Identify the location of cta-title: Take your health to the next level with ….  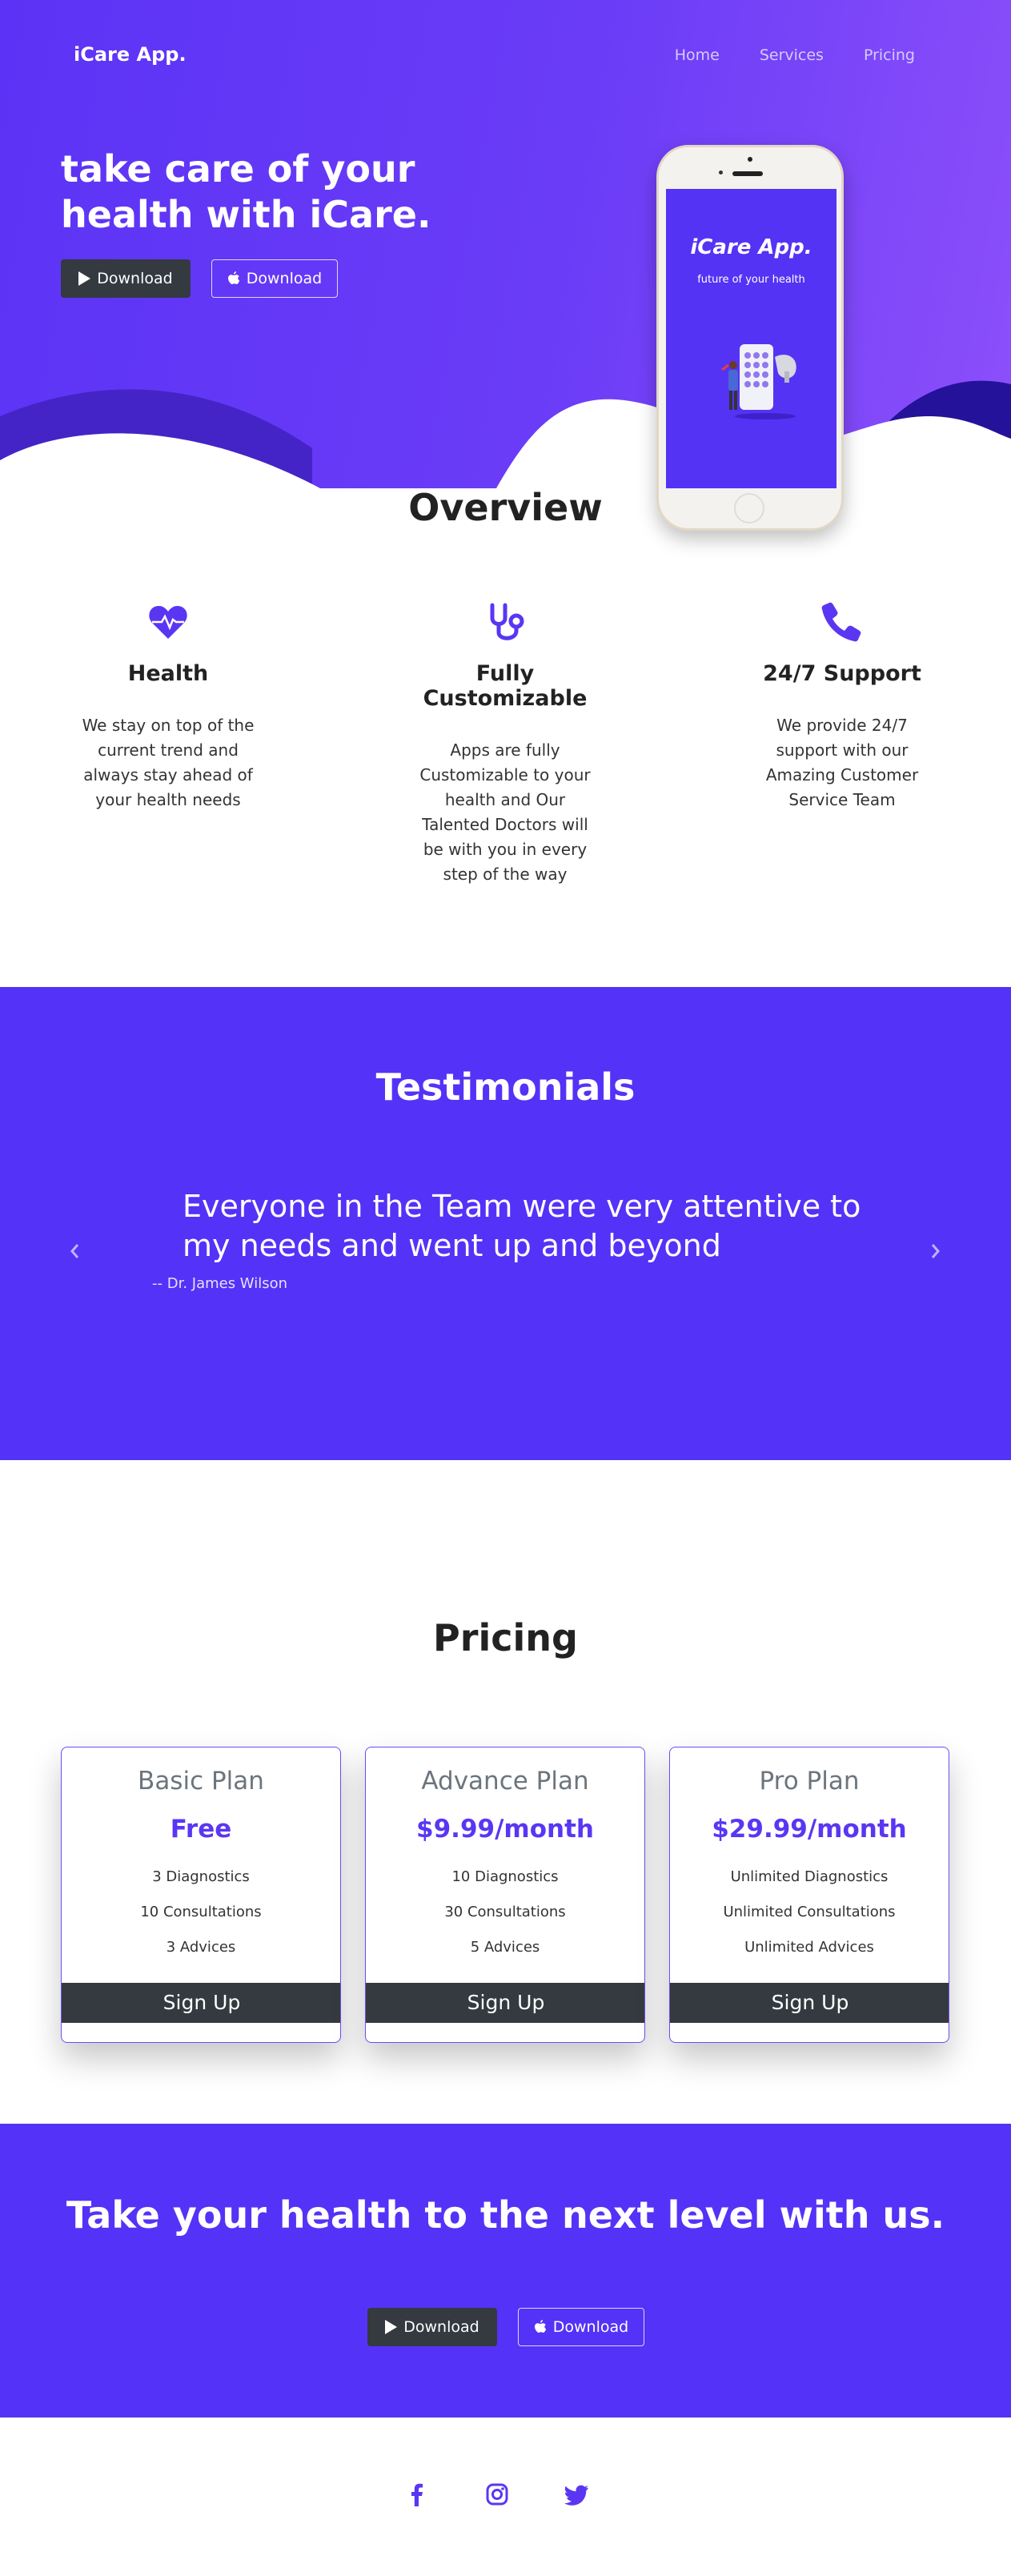
(505, 2215).